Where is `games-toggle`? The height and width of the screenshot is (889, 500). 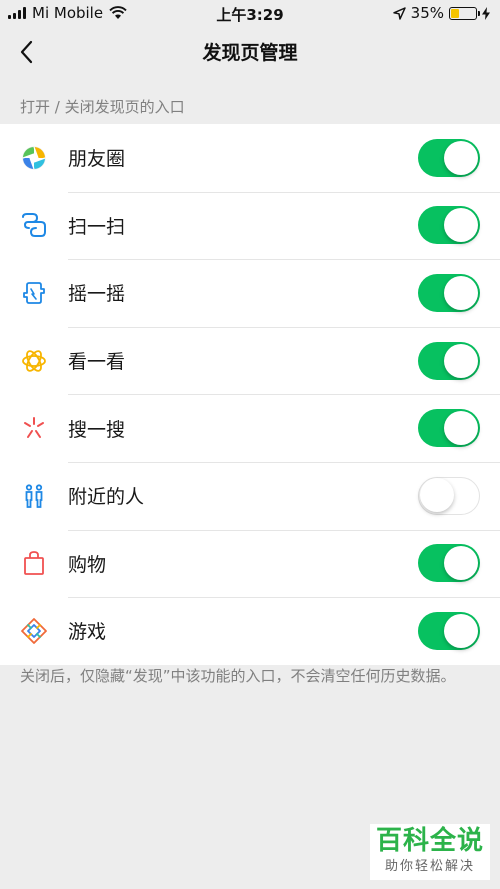 games-toggle is located at coordinates (449, 630).